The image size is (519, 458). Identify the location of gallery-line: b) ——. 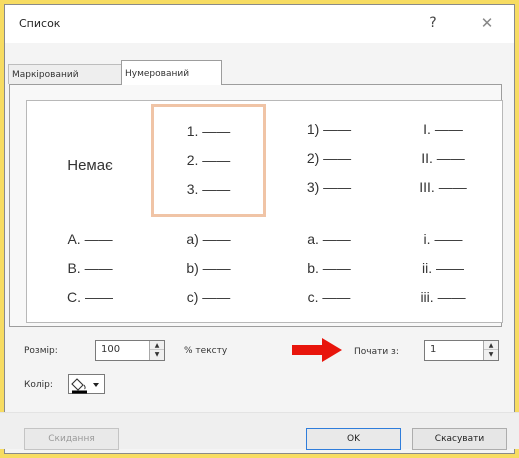
(208, 268).